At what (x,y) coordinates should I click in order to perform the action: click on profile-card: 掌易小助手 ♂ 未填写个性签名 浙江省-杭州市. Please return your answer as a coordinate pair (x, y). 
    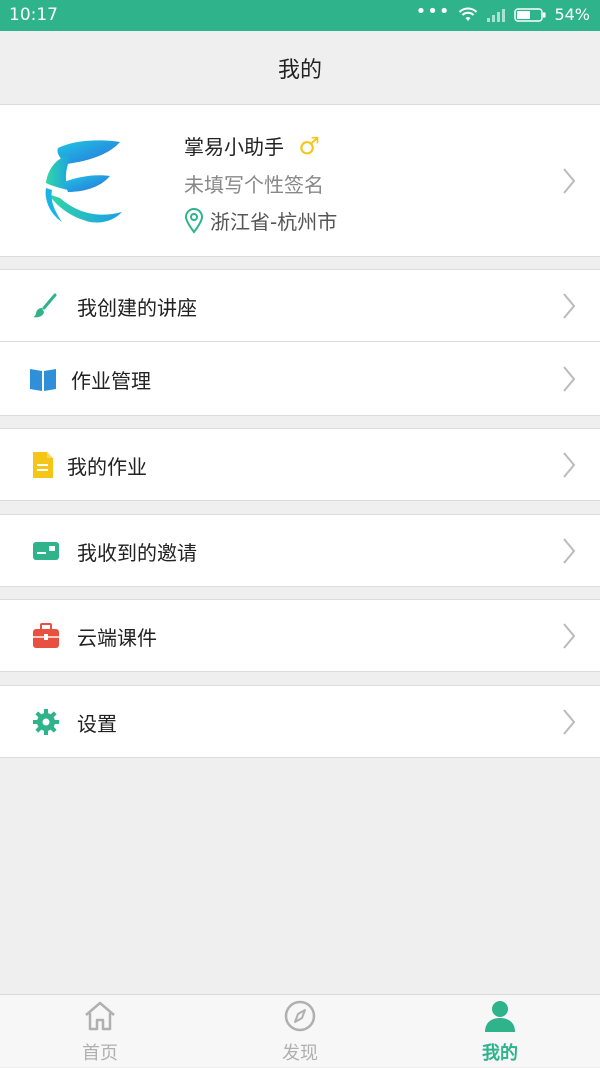
    Looking at the image, I should click on (300, 180).